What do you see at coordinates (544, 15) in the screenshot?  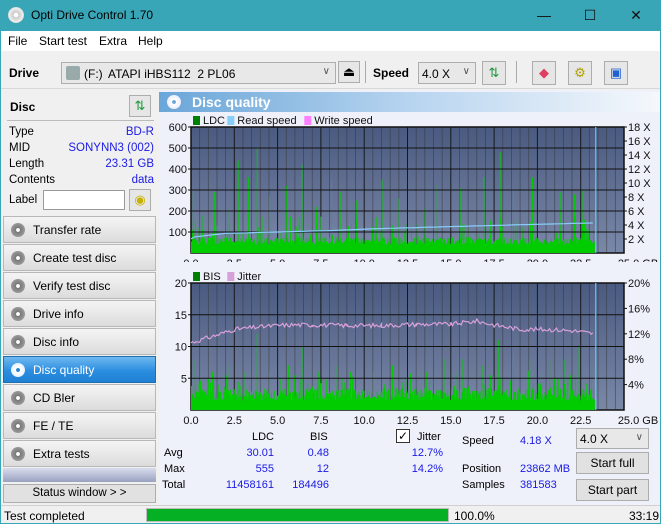 I see `minimize-button: —` at bounding box center [544, 15].